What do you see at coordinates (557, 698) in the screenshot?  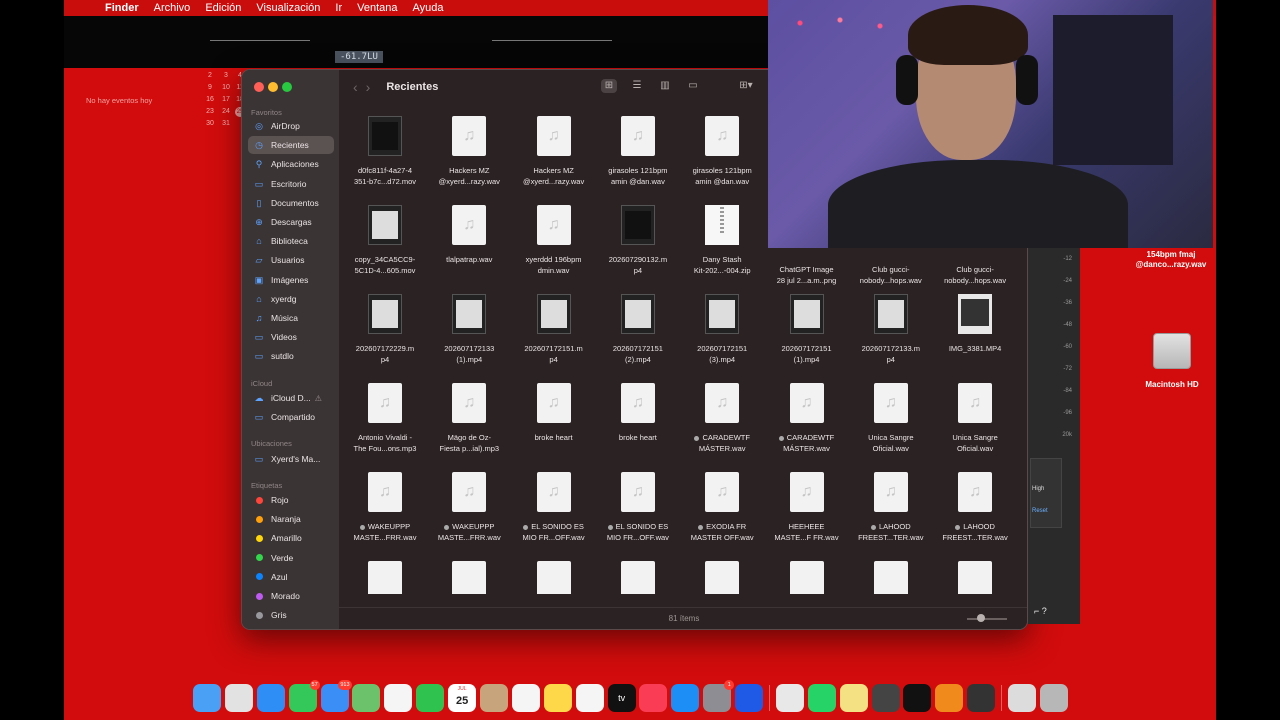 I see `notes-icon` at bounding box center [557, 698].